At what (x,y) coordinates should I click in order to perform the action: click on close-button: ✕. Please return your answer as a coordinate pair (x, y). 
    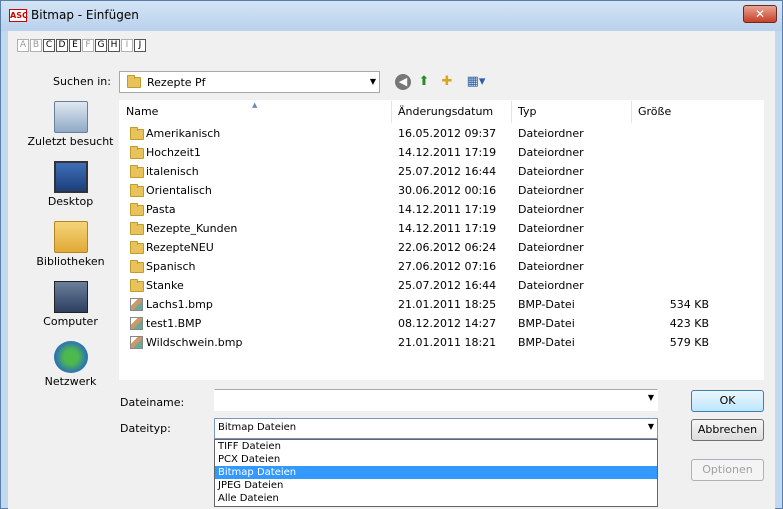
    Looking at the image, I should click on (760, 14).